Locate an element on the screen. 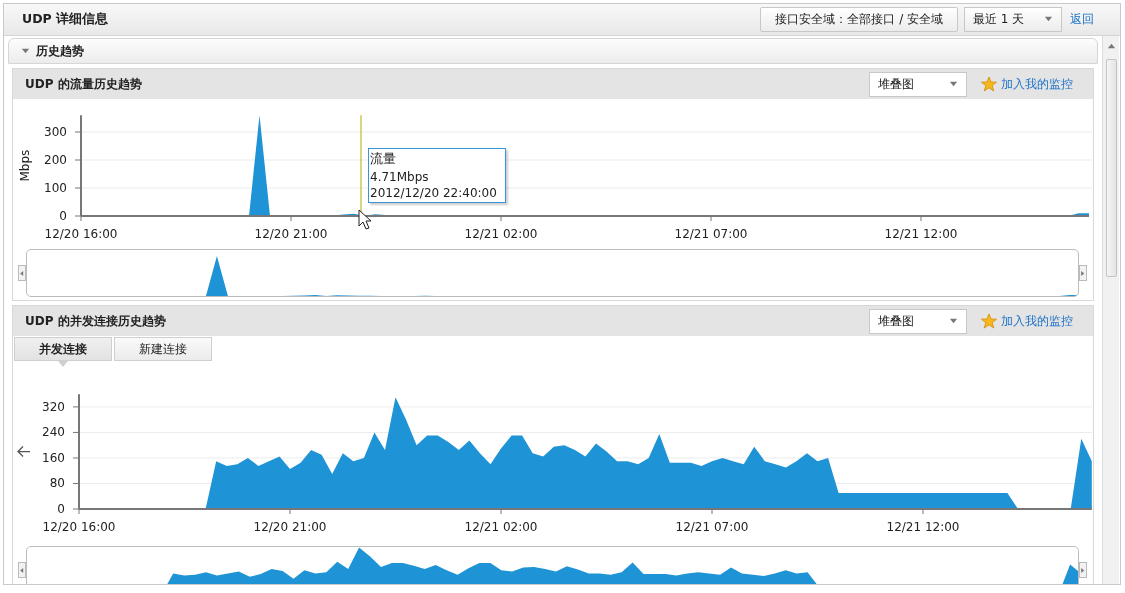 The height and width of the screenshot is (593, 1125). tab-pointer-icon is located at coordinates (63, 364).